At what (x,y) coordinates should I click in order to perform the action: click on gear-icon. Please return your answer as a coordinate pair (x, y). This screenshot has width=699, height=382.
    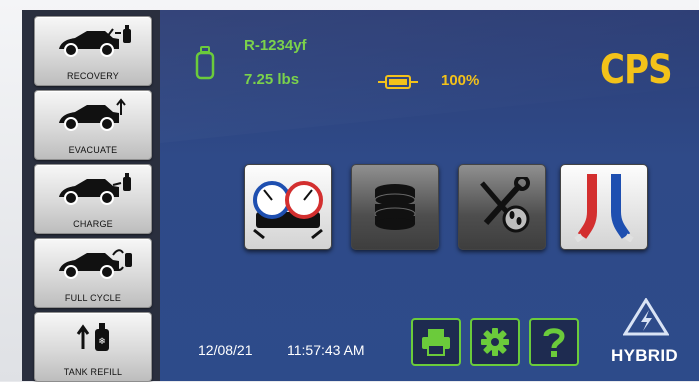
    Looking at the image, I should click on (495, 342).